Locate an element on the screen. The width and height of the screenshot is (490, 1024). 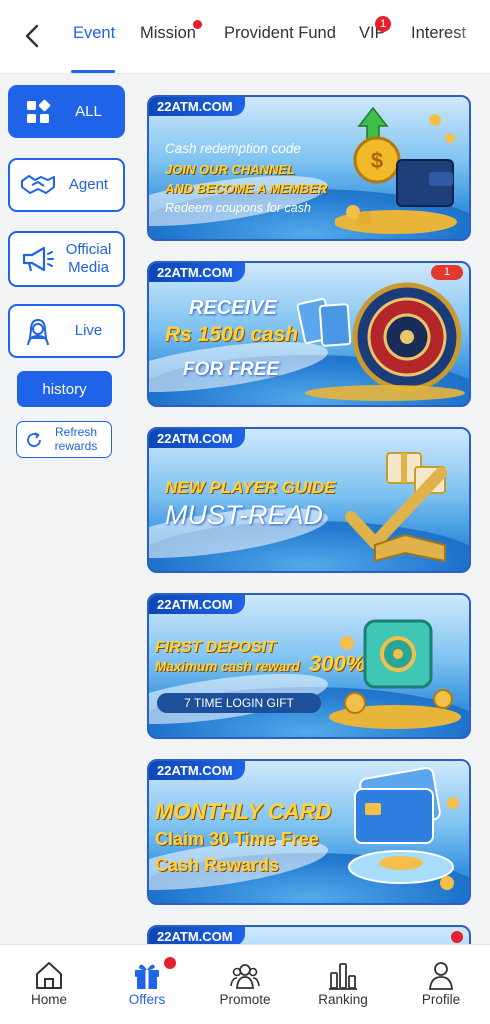
megaphone-icon is located at coordinates (38, 259).